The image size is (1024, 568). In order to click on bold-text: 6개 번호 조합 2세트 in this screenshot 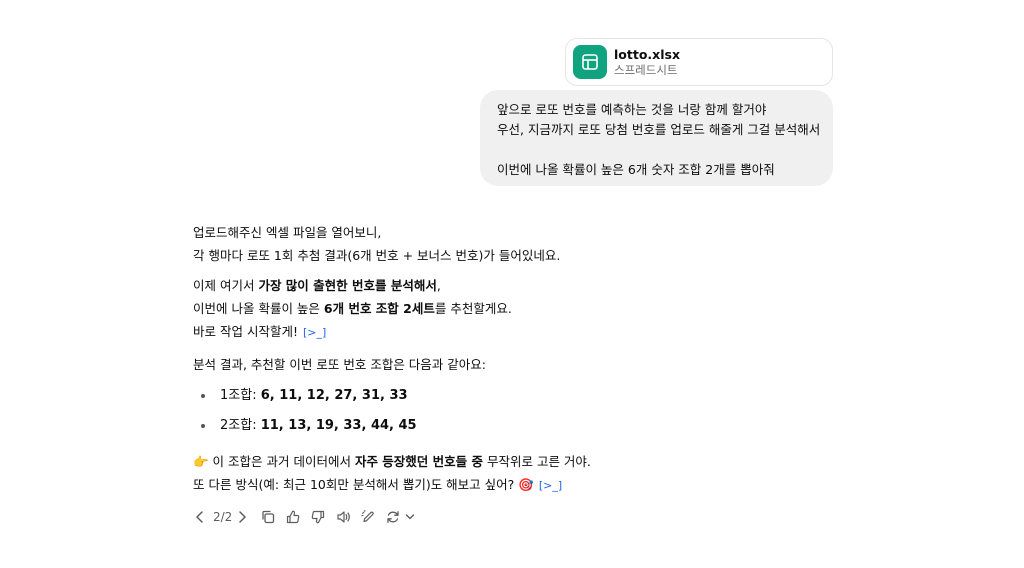, I will do `click(379, 308)`.